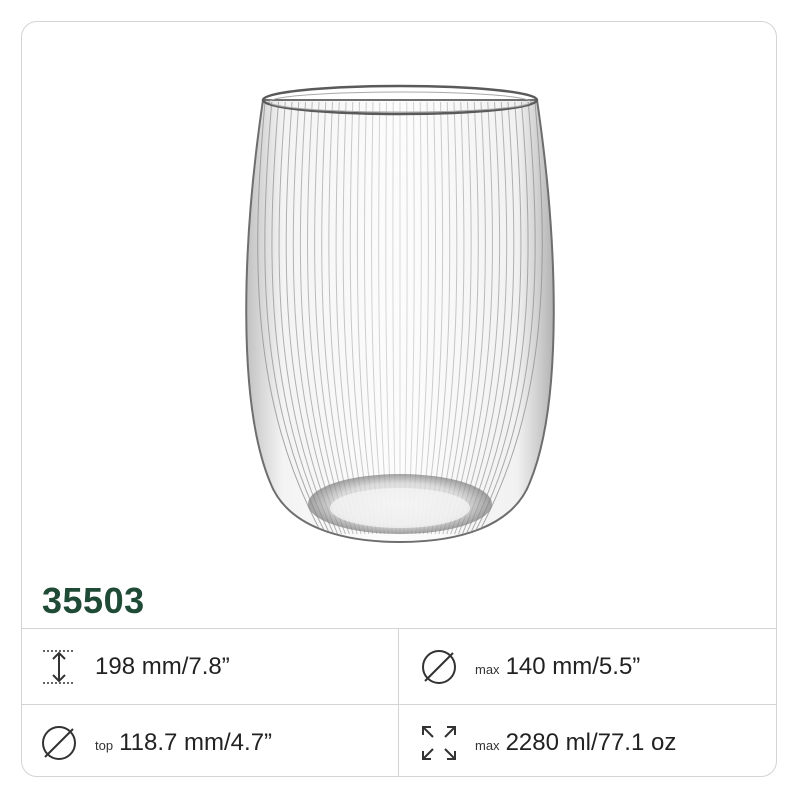  I want to click on spec-max-diameter: max 140 mm/5.5”, so click(587, 666).